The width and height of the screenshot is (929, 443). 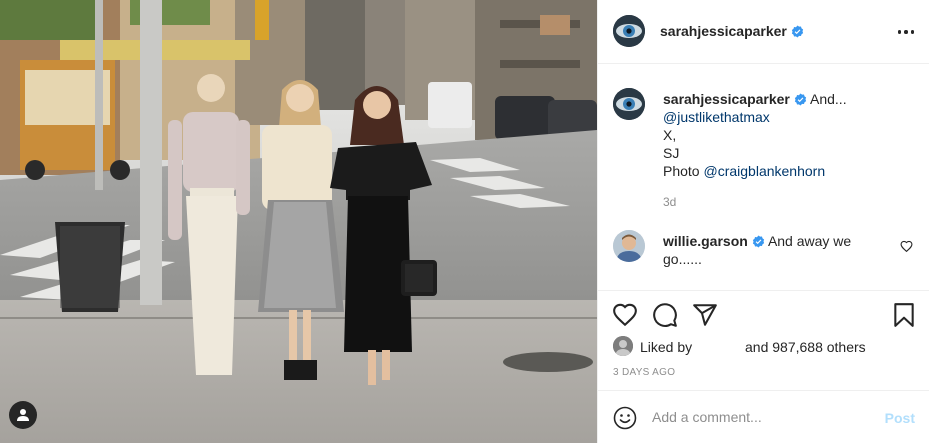 I want to click on user-tag-button, so click(x=23, y=415).